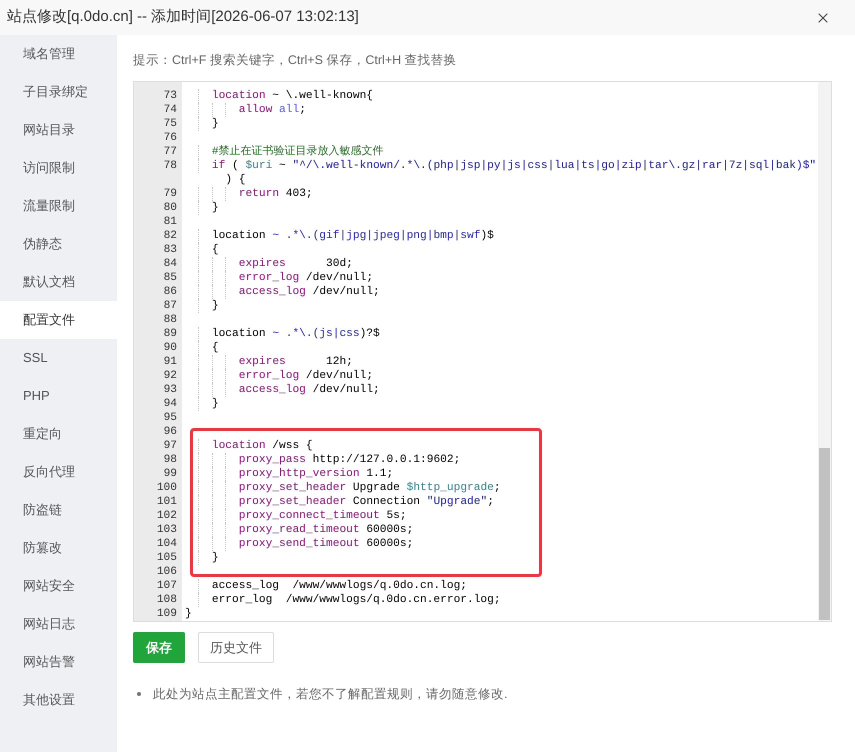 This screenshot has width=855, height=752. What do you see at coordinates (296, 334) in the screenshot?
I see `code-line: location ~ .*\.(js|css)?$` at bounding box center [296, 334].